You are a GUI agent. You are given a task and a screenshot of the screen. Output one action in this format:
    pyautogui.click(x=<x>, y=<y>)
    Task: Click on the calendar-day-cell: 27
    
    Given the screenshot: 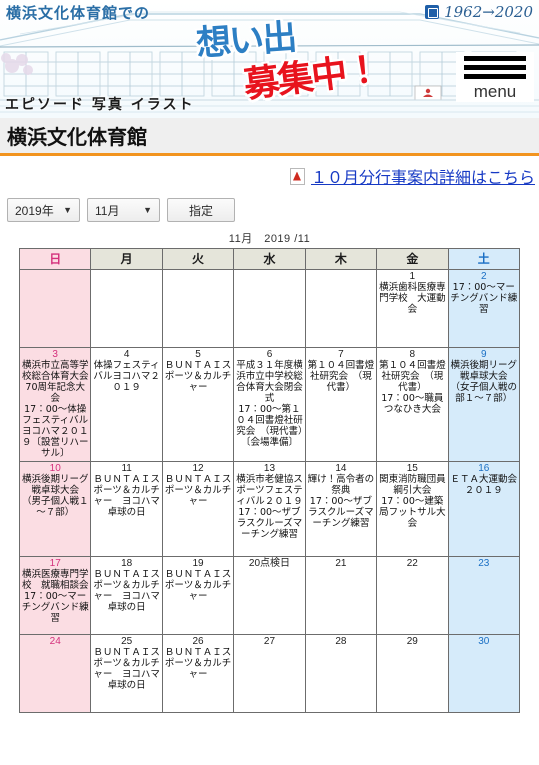 What is the action you would take?
    pyautogui.click(x=269, y=673)
    